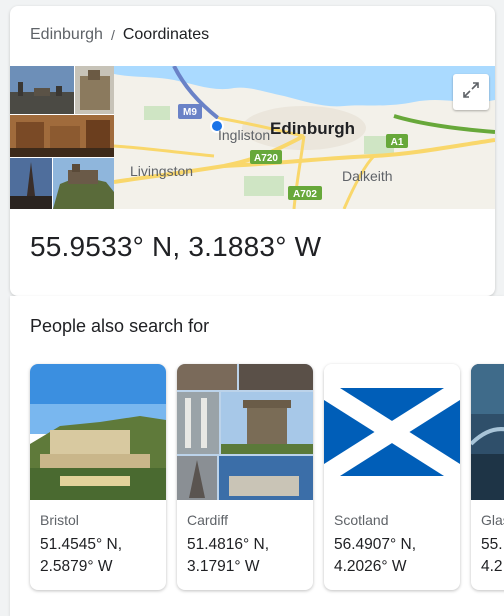 The height and width of the screenshot is (616, 504). Describe the element at coordinates (266, 158) in the screenshot. I see `road-a720-label: A720` at that location.